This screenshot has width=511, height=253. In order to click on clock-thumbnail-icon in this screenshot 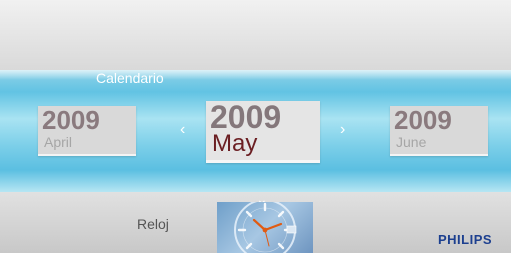, I will do `click(265, 227)`.